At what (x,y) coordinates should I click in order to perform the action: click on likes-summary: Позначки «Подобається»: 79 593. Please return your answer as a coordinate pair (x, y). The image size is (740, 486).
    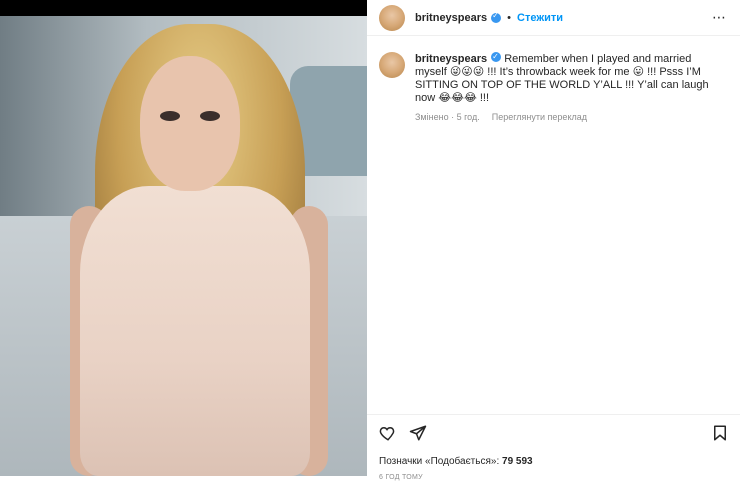
    Looking at the image, I should click on (456, 461).